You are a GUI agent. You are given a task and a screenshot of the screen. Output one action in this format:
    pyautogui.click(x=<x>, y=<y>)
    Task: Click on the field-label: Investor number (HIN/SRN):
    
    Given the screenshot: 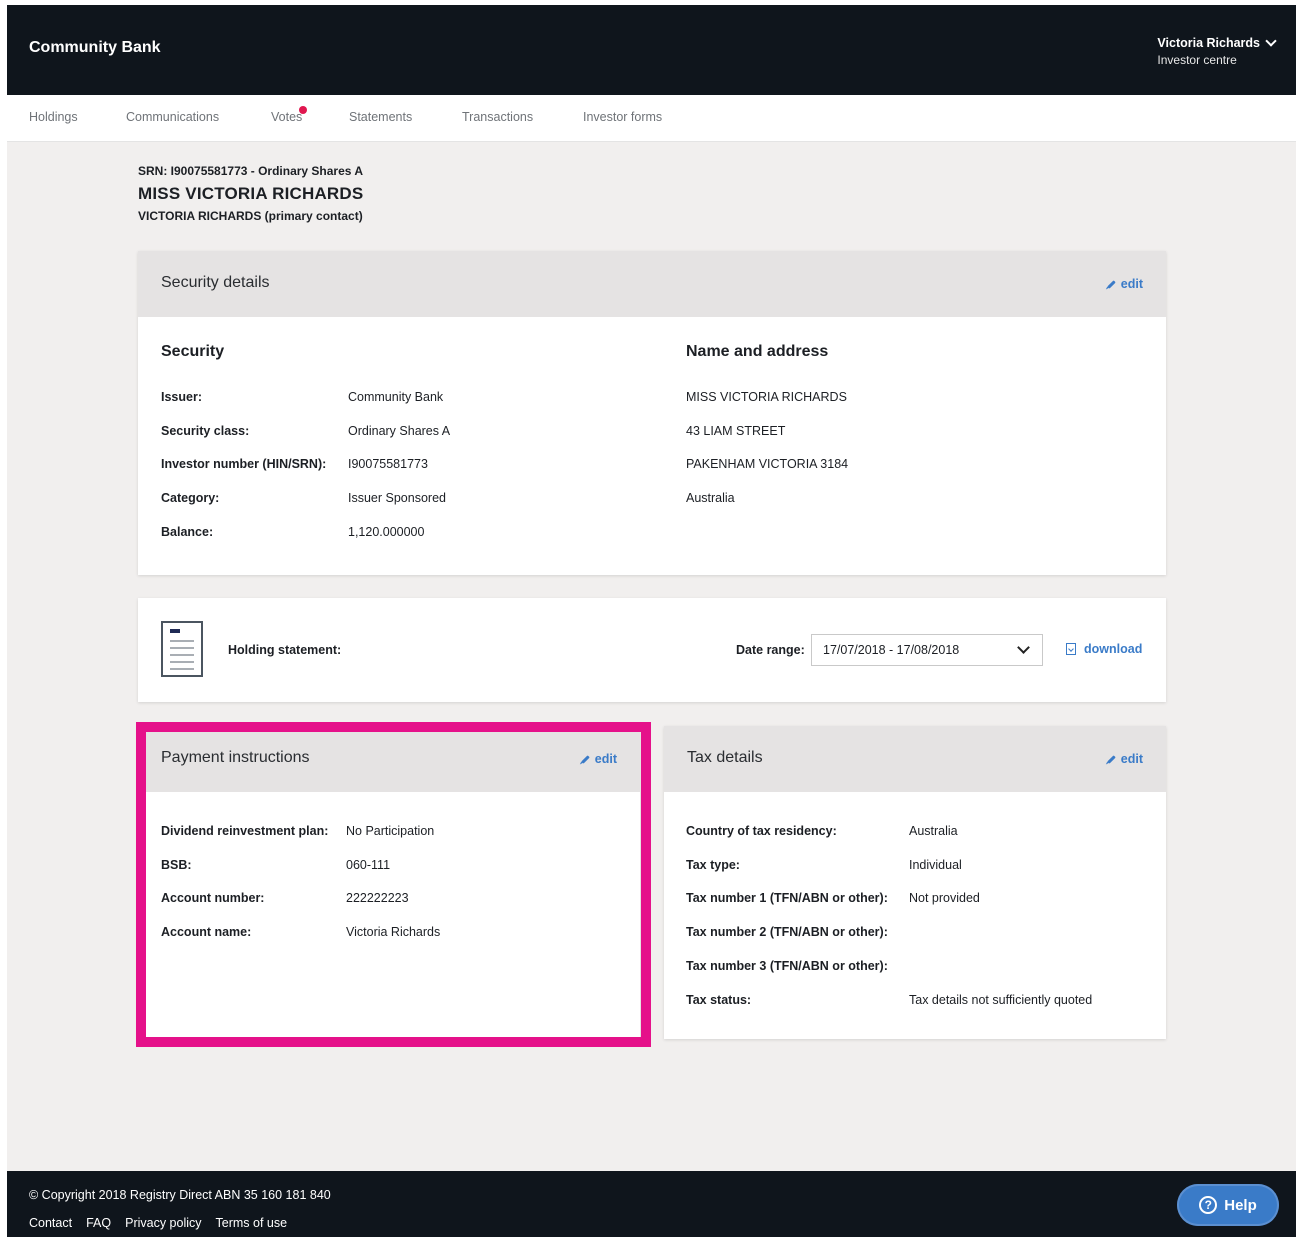 What is the action you would take?
    pyautogui.click(x=244, y=464)
    